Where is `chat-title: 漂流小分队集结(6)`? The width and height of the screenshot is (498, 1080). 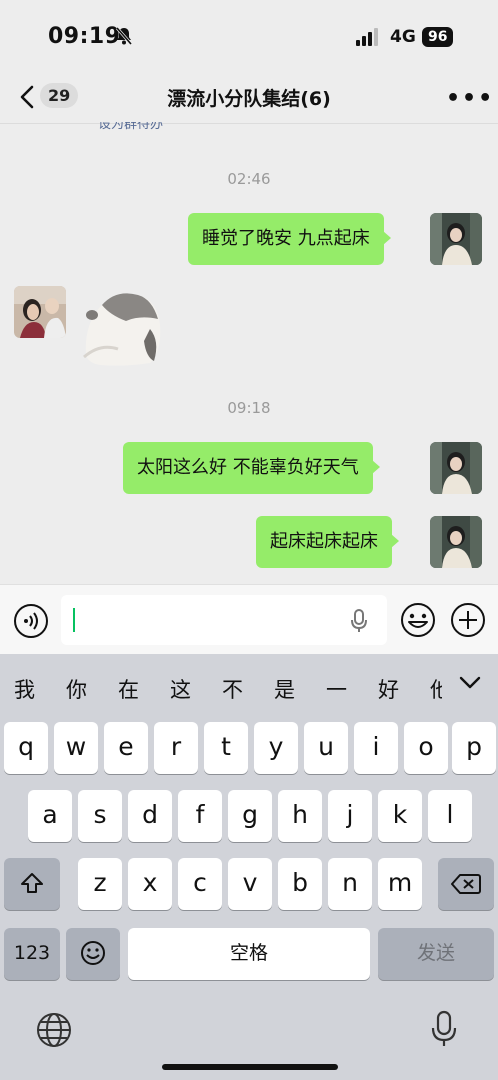 chat-title: 漂流小分队集结(6) is located at coordinates (249, 99).